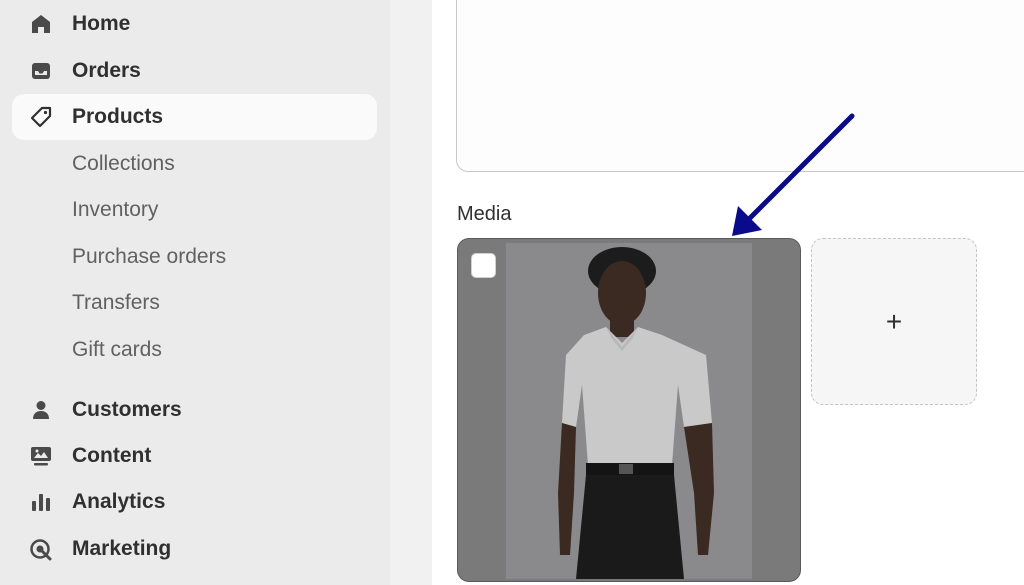  Describe the element at coordinates (41, 456) in the screenshot. I see `content-icon` at that location.